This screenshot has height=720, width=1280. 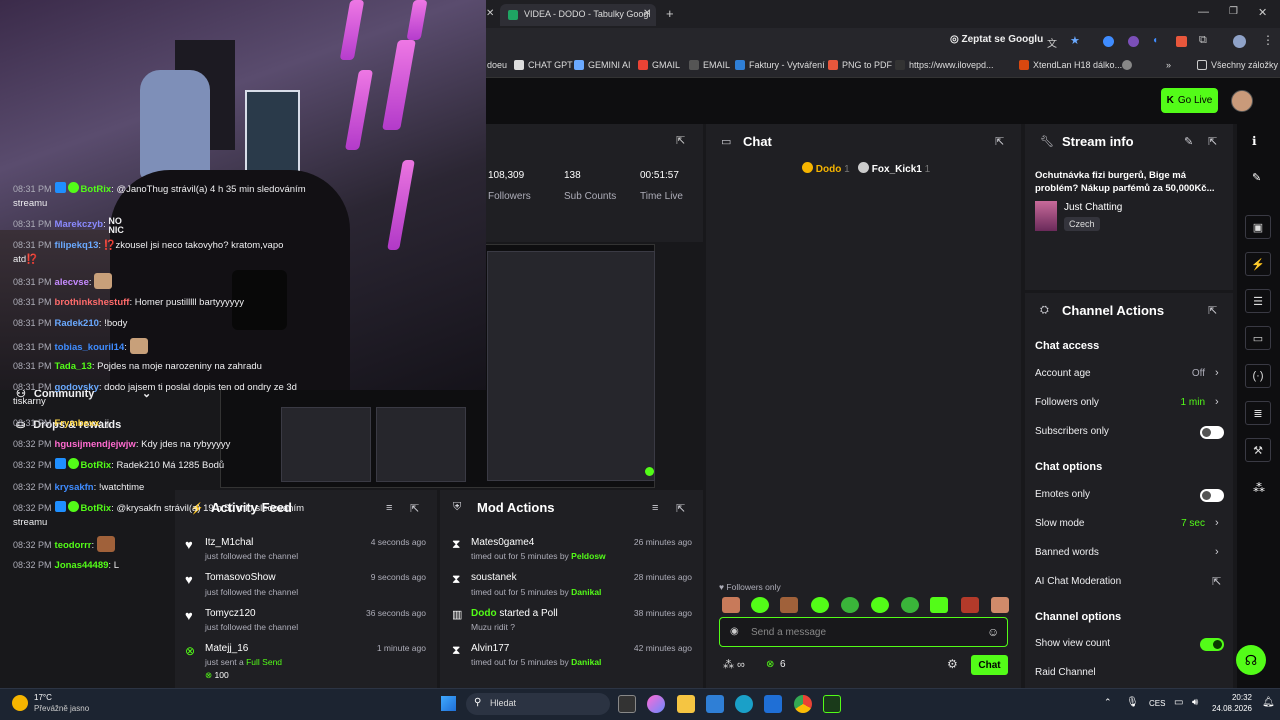 What do you see at coordinates (1268, 702) in the screenshot?
I see `notification-bell-icon: 🔔︎` at bounding box center [1268, 702].